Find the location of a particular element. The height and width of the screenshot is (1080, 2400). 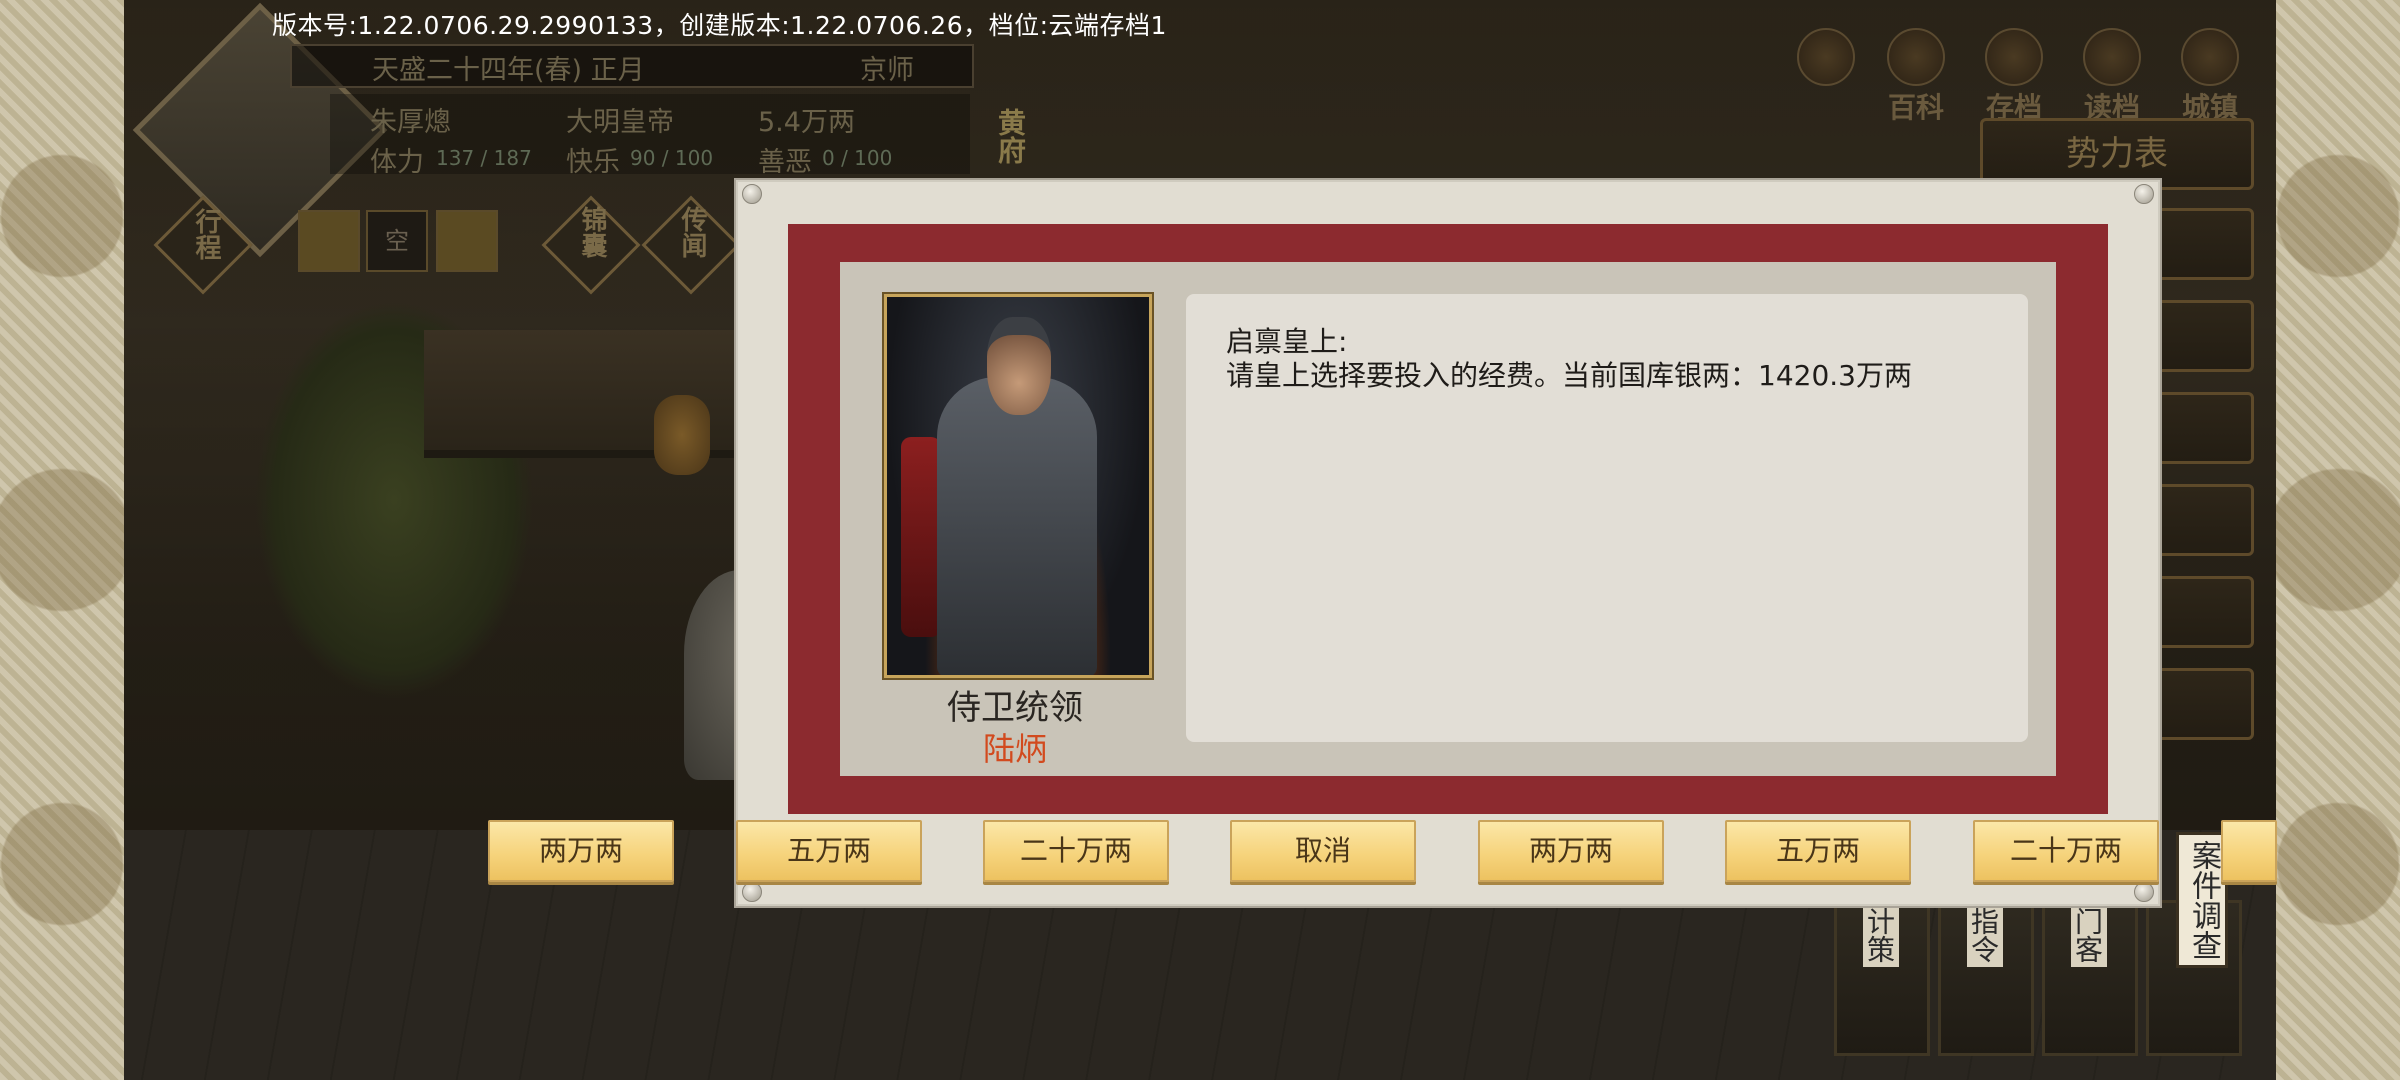

town-button: 城镇 is located at coordinates (2210, 76).